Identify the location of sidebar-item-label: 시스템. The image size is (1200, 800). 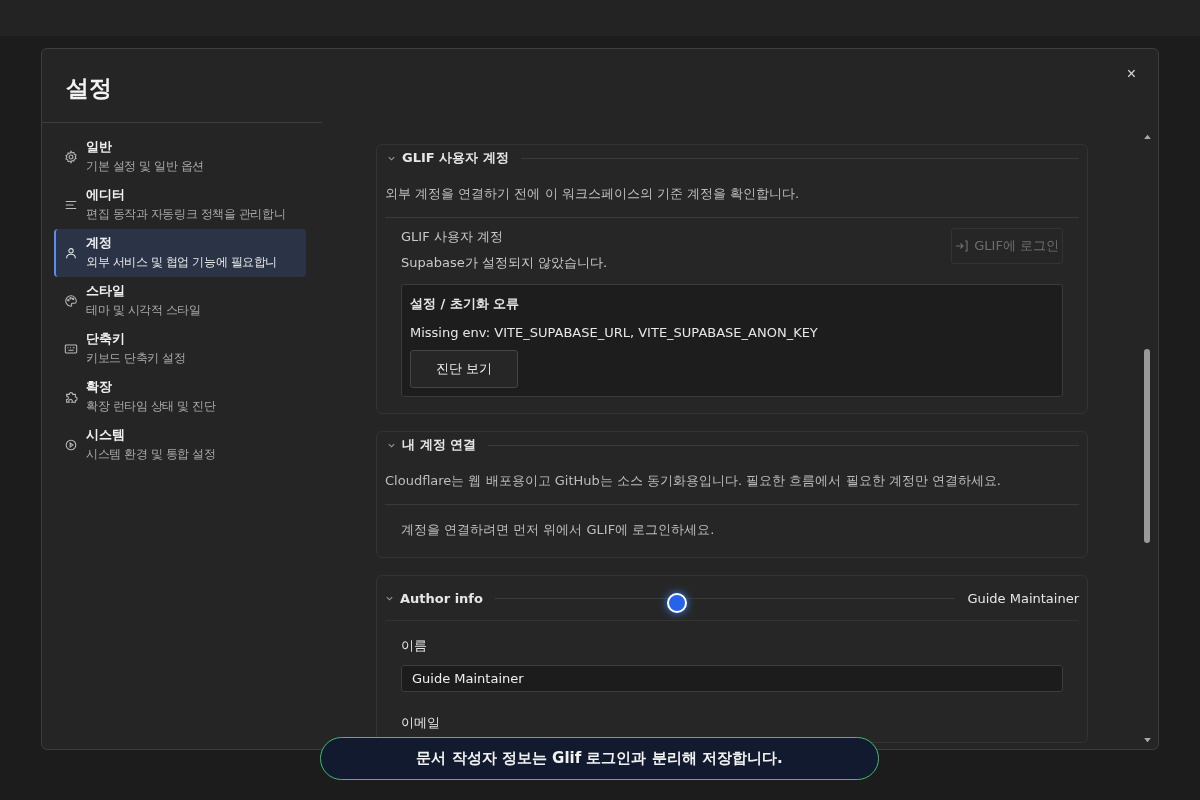
(106, 435).